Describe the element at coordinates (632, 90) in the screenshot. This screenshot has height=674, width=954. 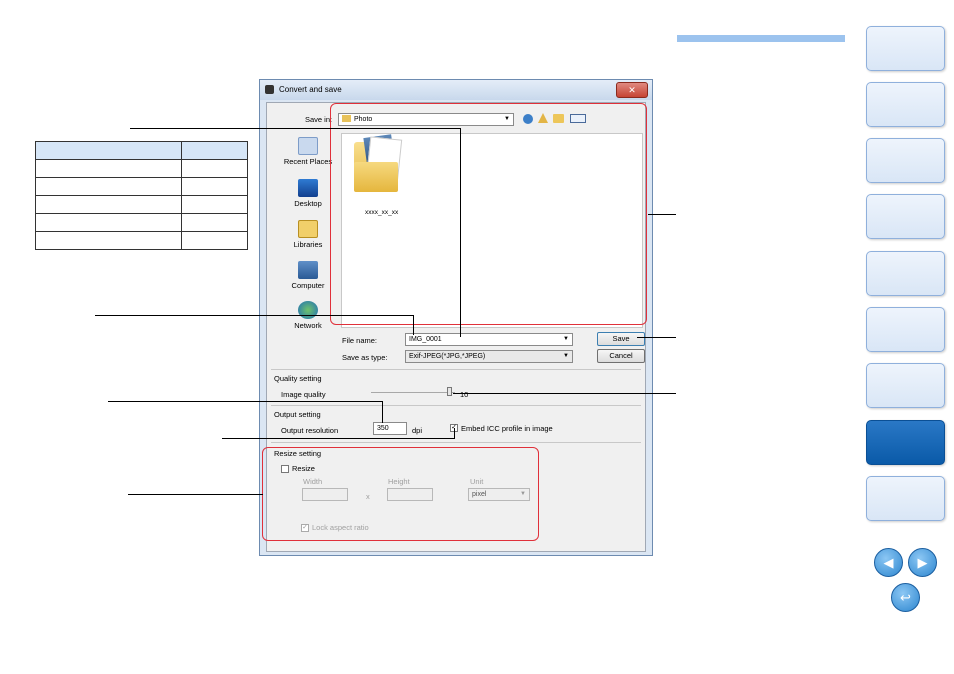
I see `close-button: ✕` at that location.